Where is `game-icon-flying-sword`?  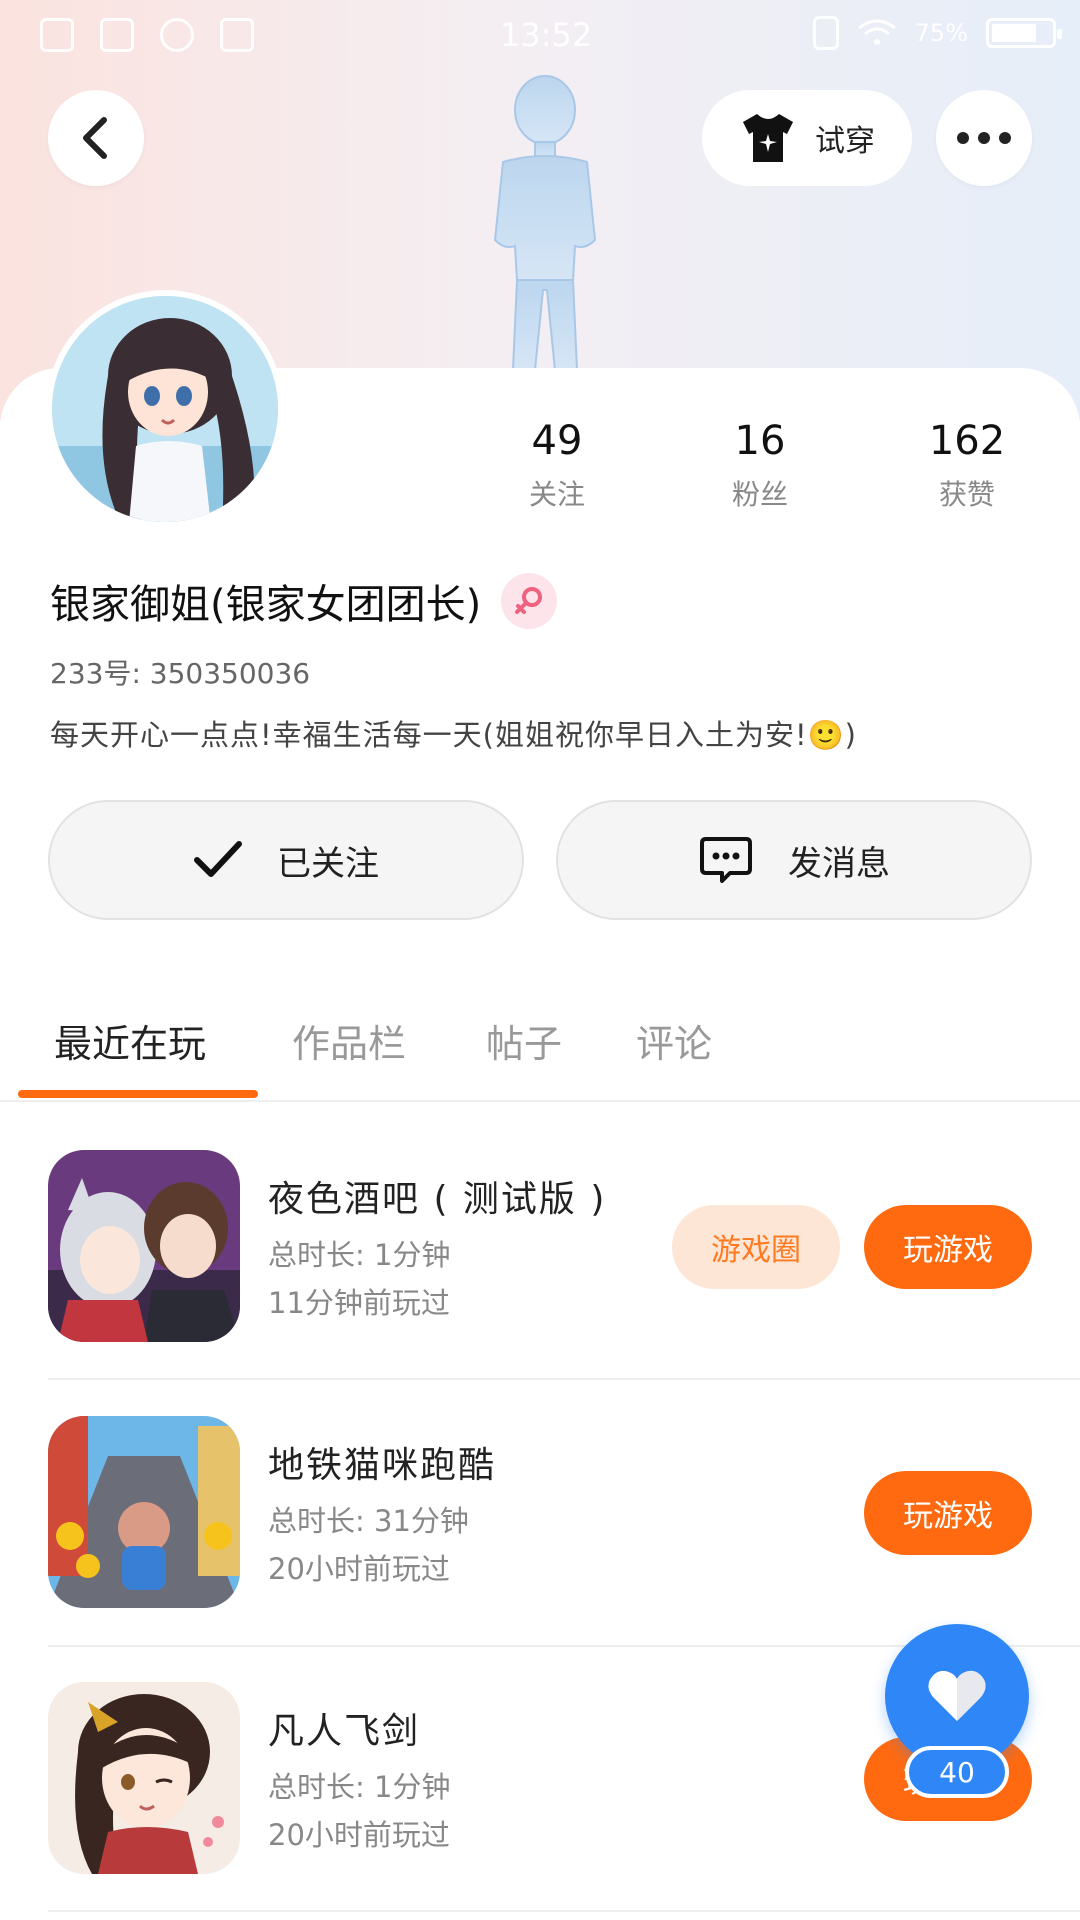 game-icon-flying-sword is located at coordinates (144, 1778).